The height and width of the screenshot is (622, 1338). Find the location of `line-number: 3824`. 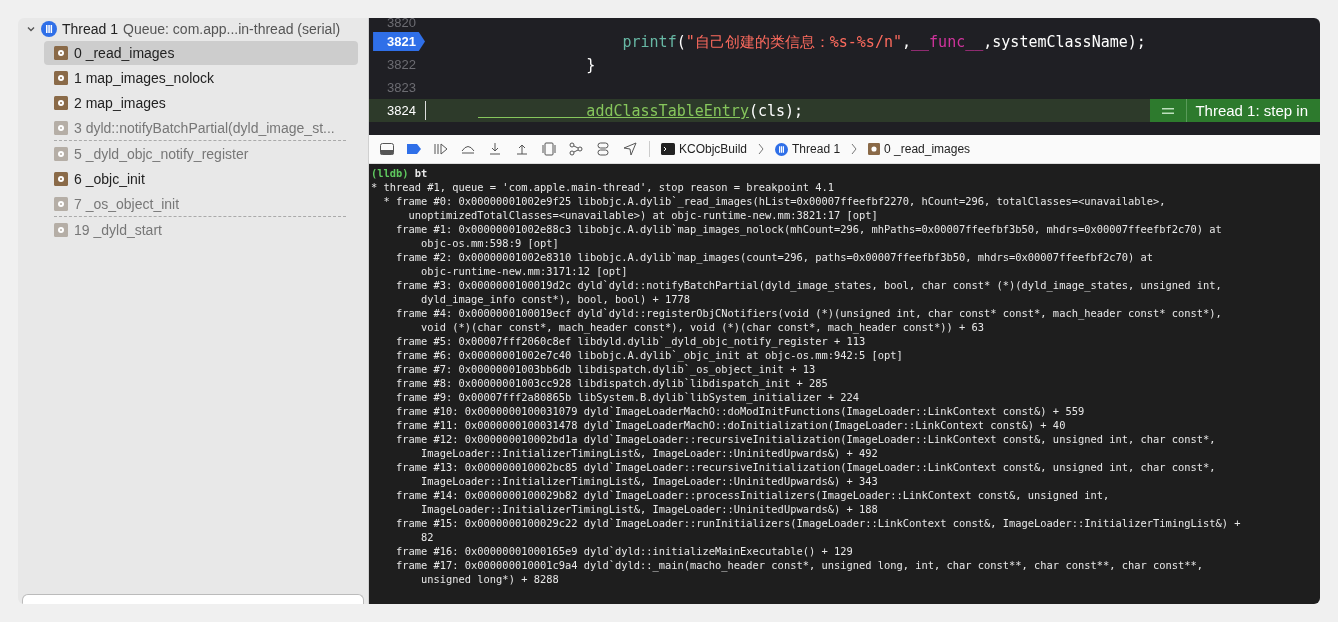

line-number: 3824 is located at coordinates (402, 110).